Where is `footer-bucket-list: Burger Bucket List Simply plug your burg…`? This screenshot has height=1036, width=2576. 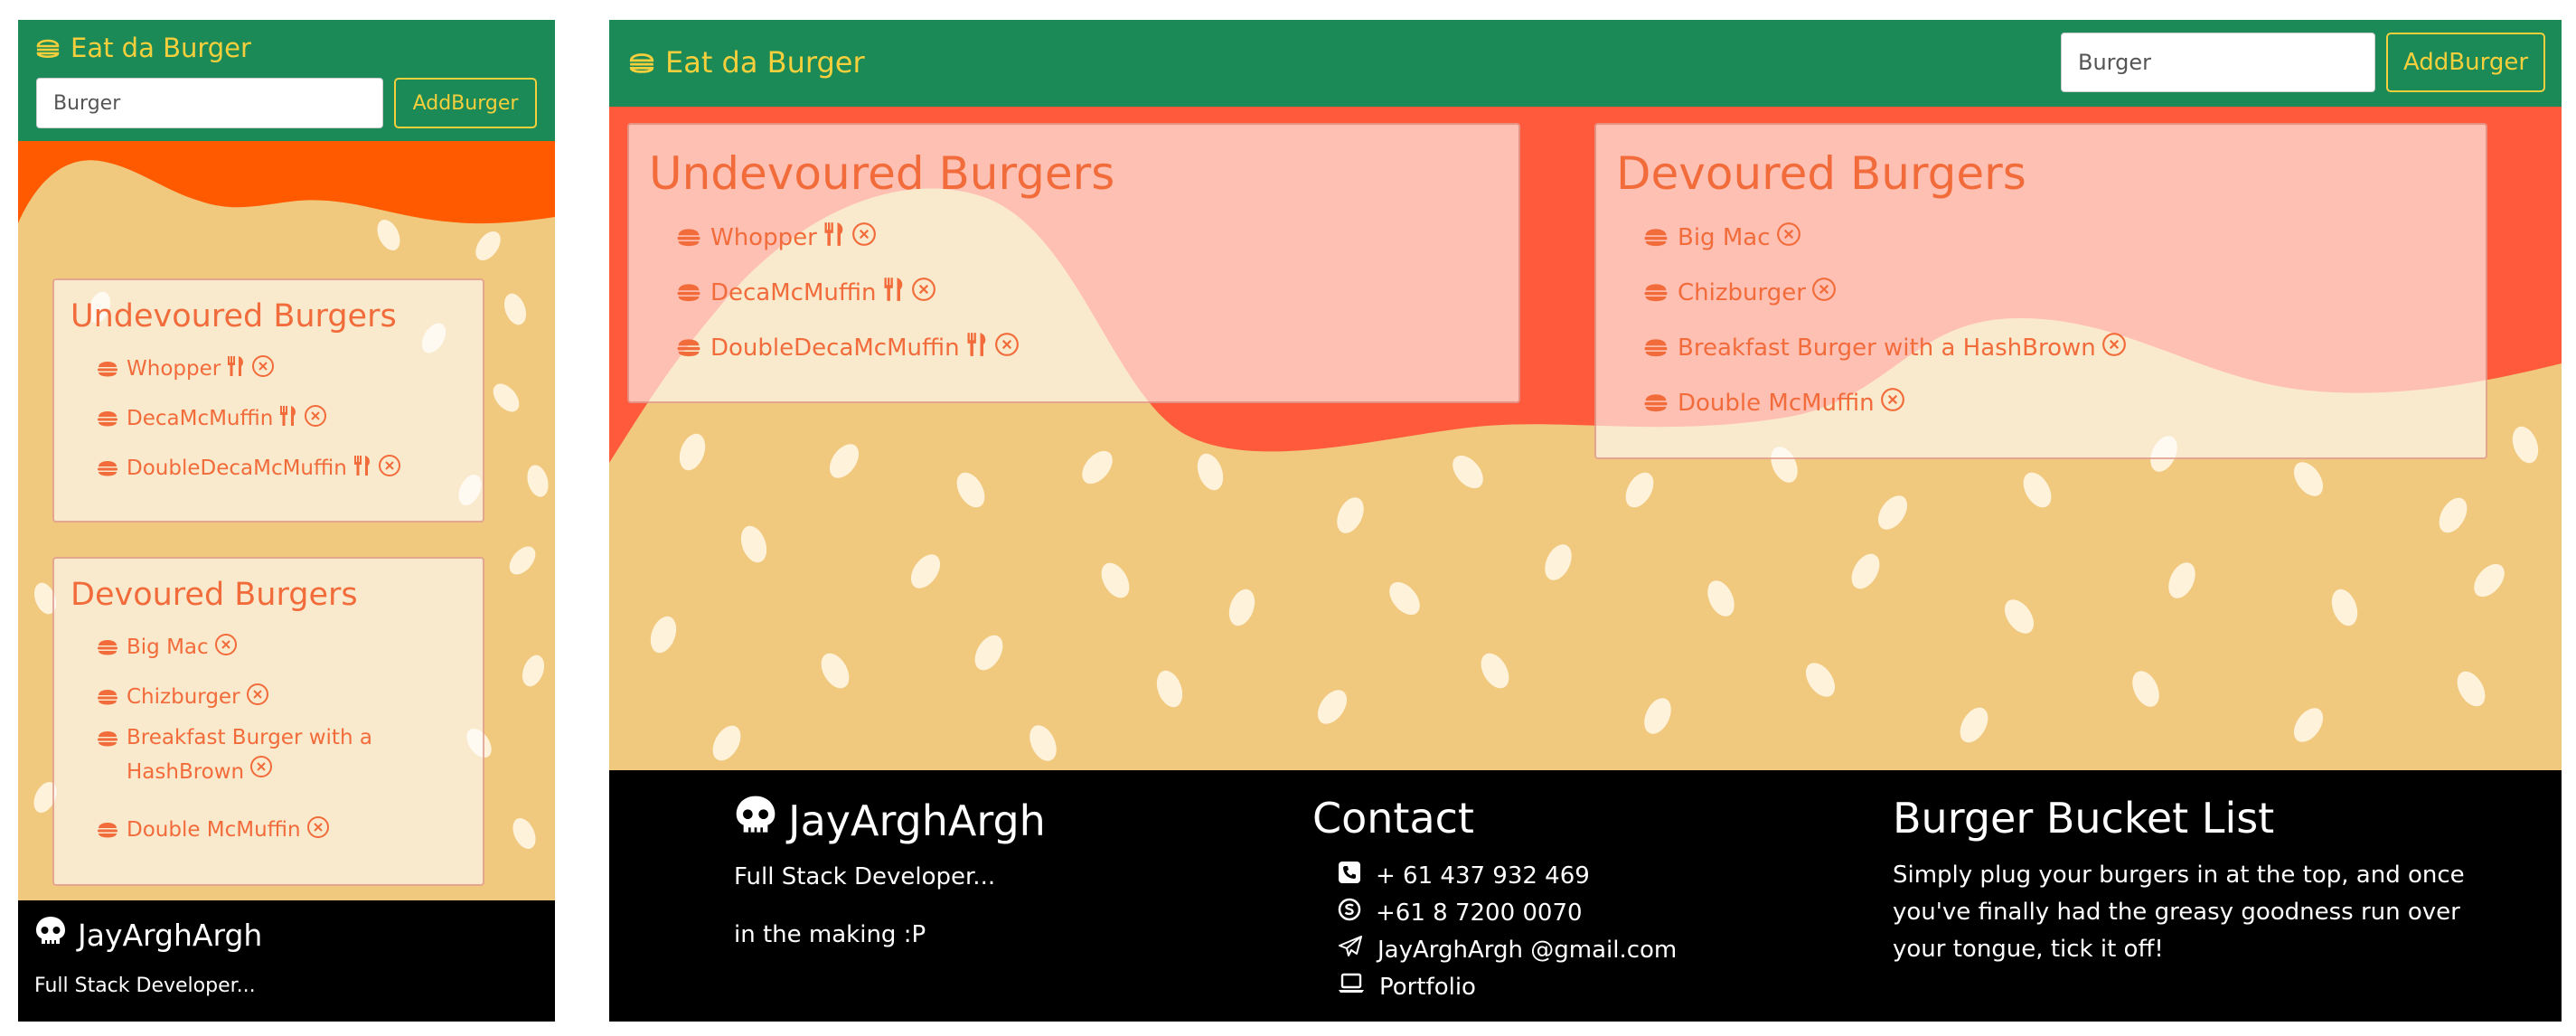 footer-bucket-list: Burger Bucket List Simply plug your burg… is located at coordinates (2182, 881).